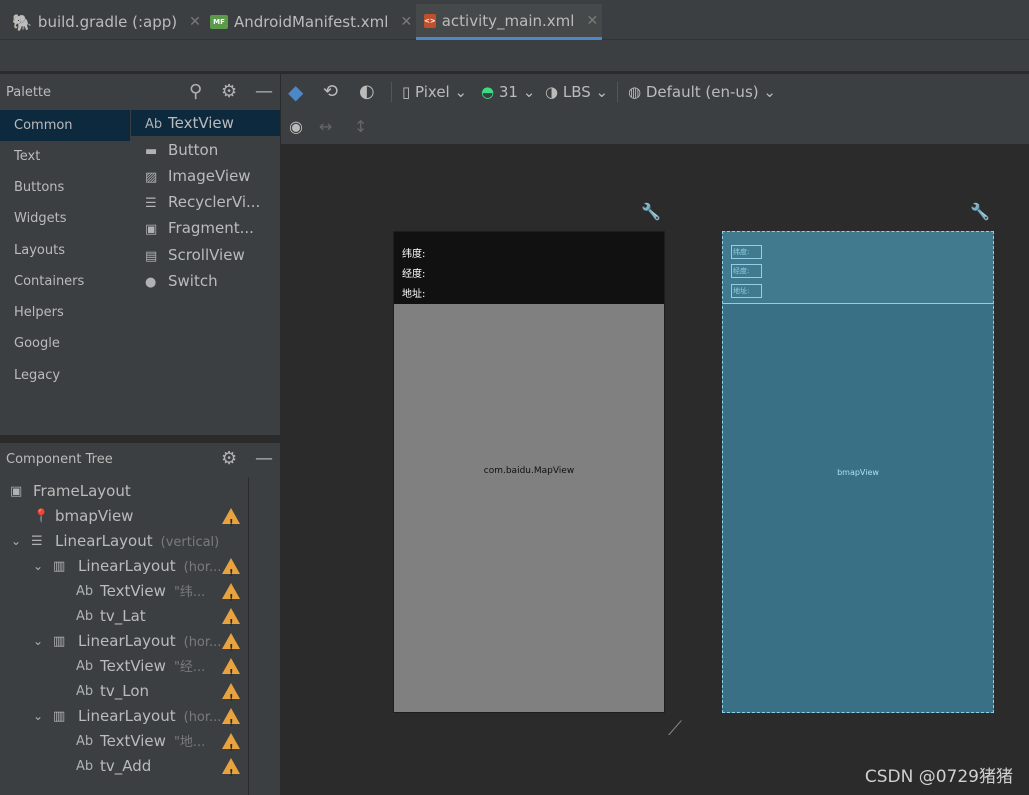  I want to click on device-label: Pixel, so click(432, 92).